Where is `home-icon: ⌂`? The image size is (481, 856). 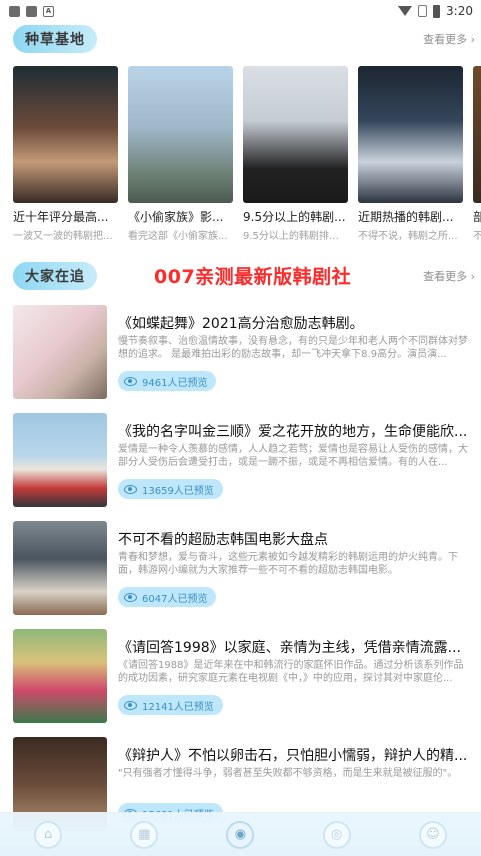
home-icon: ⌂ is located at coordinates (48, 834).